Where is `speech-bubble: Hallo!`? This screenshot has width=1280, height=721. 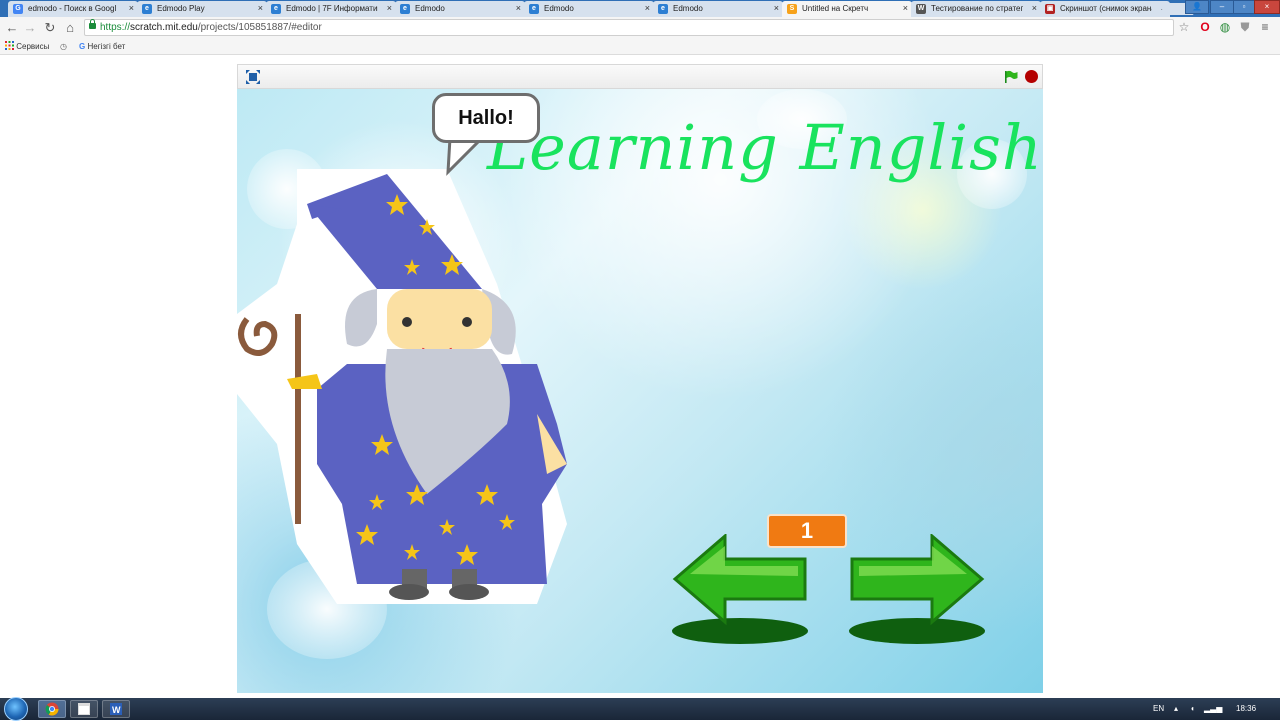
speech-bubble: Hallo! is located at coordinates (486, 118).